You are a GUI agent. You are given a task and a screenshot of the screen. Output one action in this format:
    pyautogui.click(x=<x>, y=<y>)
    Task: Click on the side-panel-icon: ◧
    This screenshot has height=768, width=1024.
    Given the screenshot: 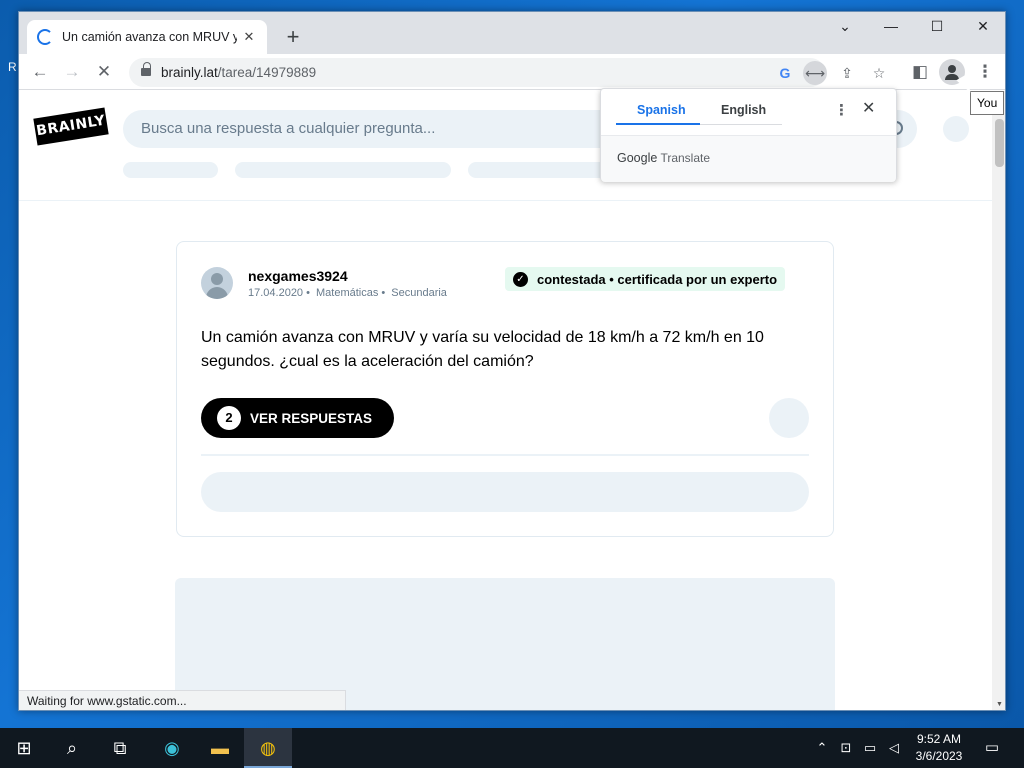 What is the action you would take?
    pyautogui.click(x=920, y=72)
    